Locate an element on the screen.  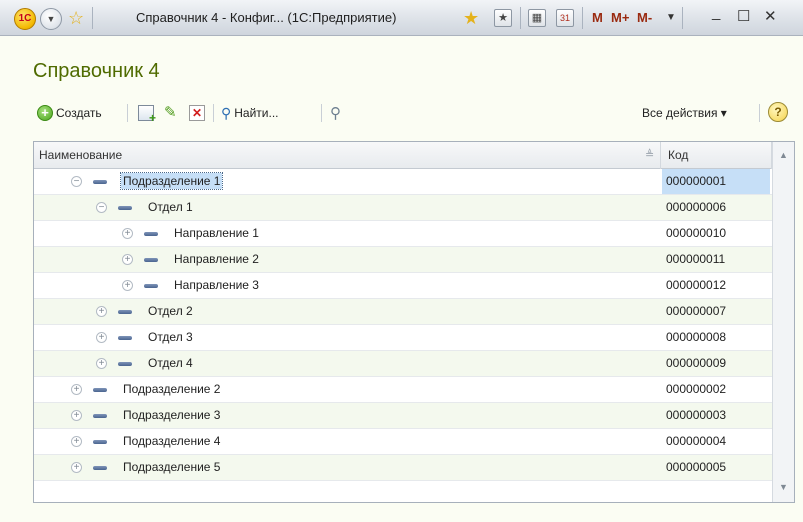
code-cell: 000000012 is located at coordinates (716, 285).